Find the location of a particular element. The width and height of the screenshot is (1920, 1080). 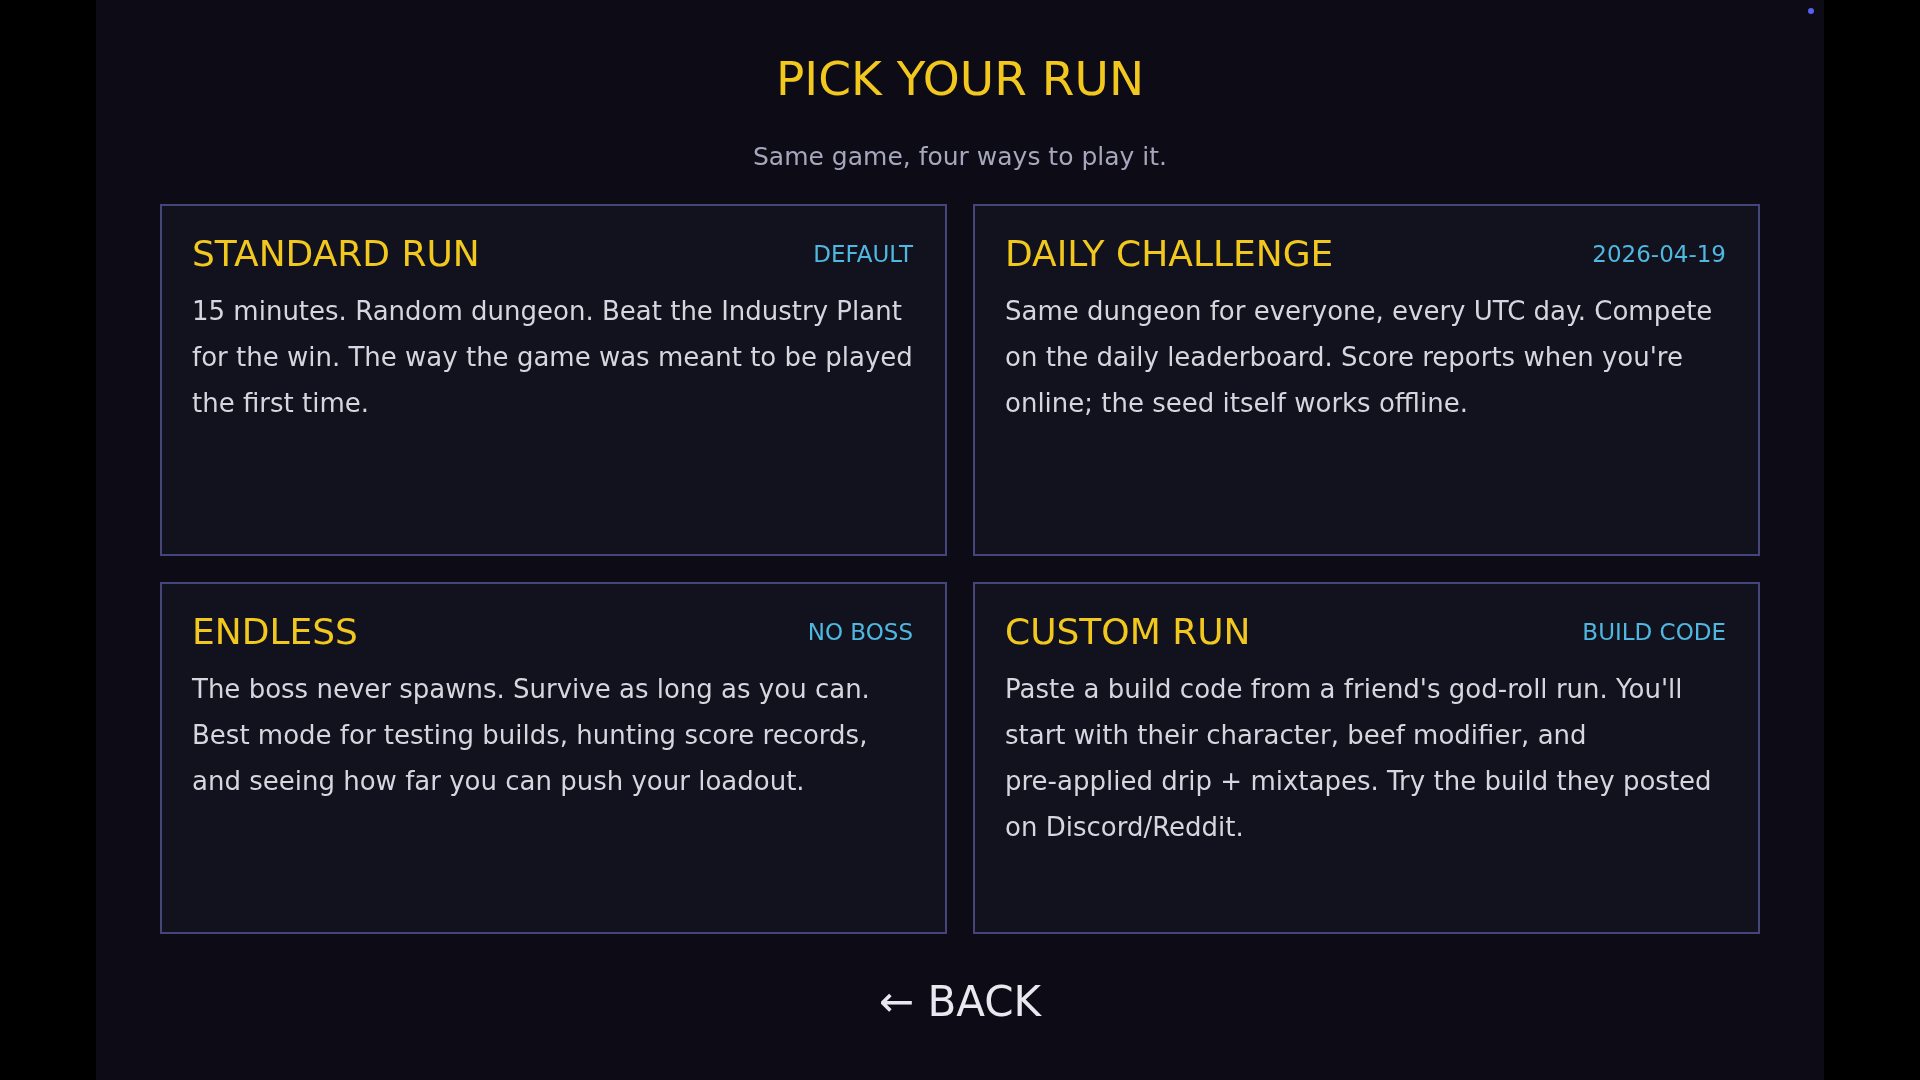

mode-tag: 2026-04-19 is located at coordinates (1659, 254).